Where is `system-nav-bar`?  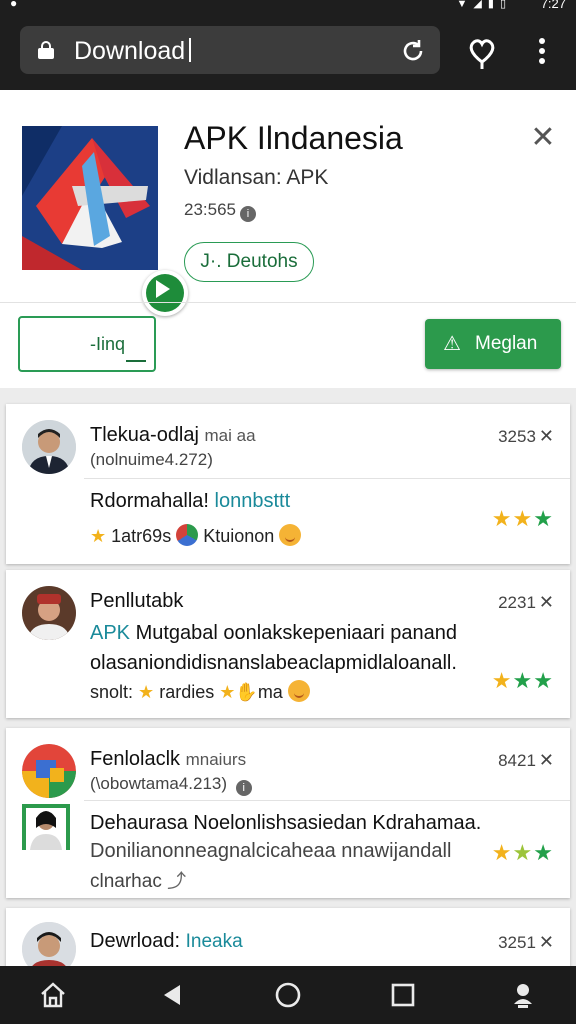 system-nav-bar is located at coordinates (288, 995).